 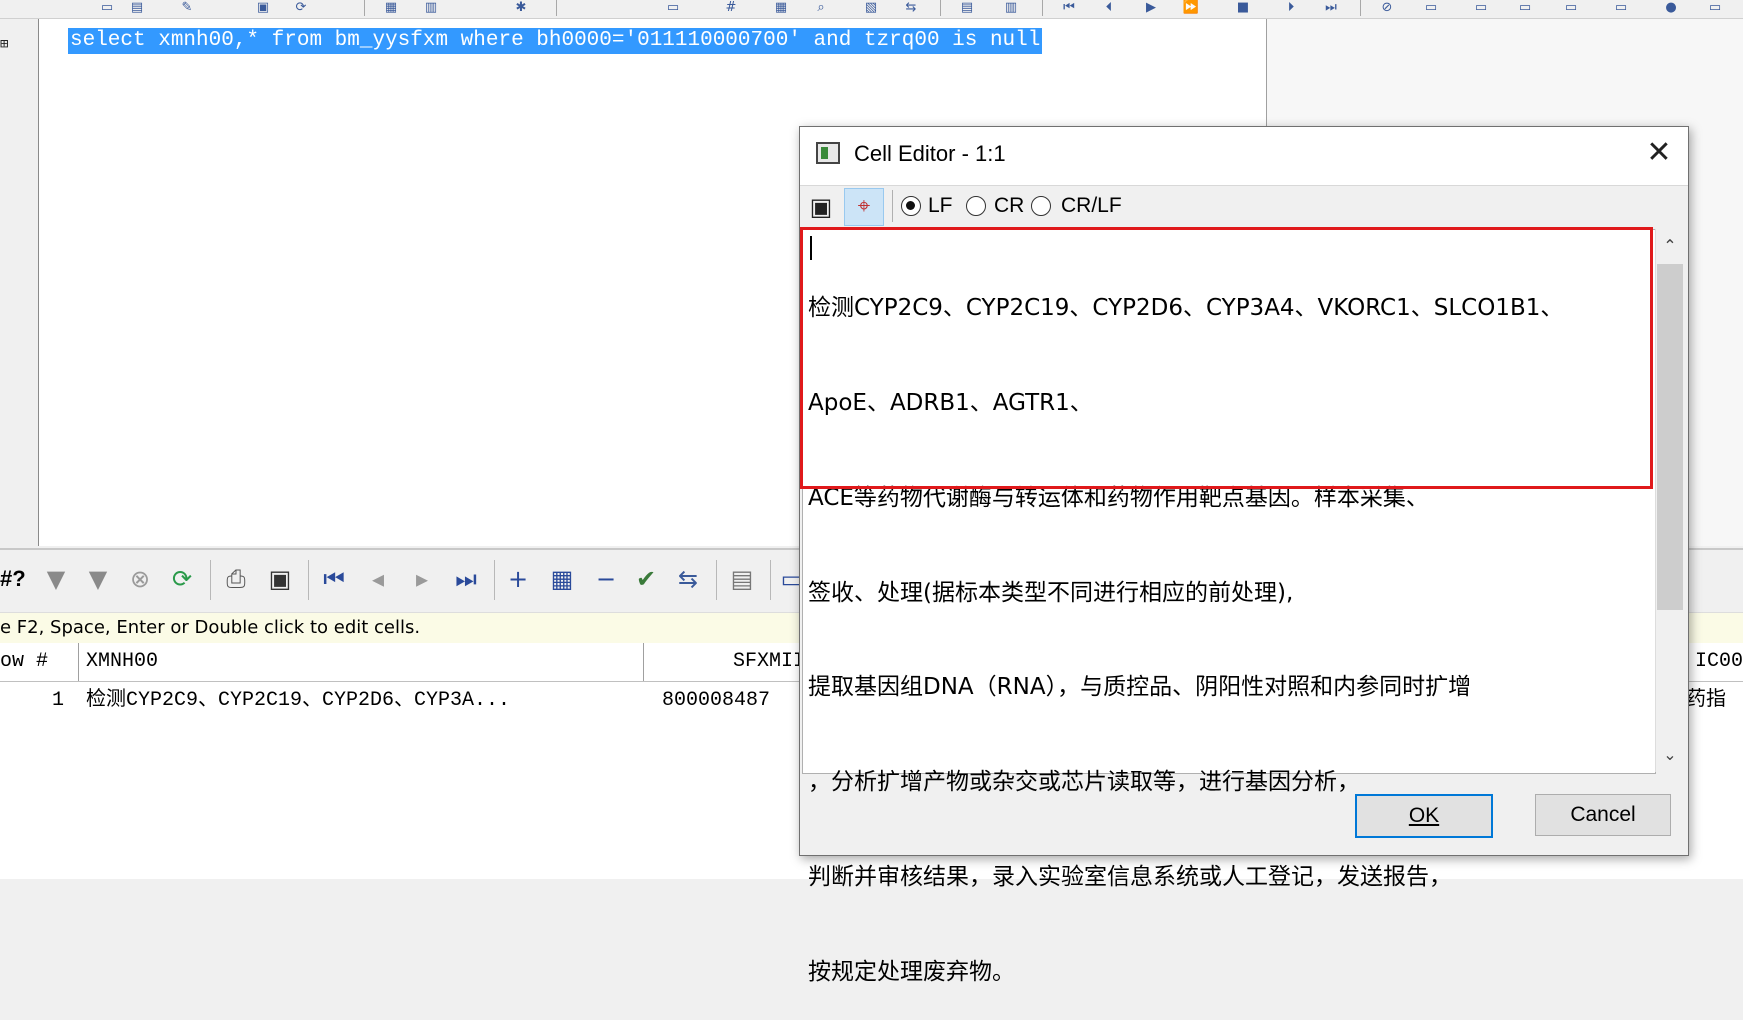 I want to click on edit-icon: ✎, so click(x=187, y=7).